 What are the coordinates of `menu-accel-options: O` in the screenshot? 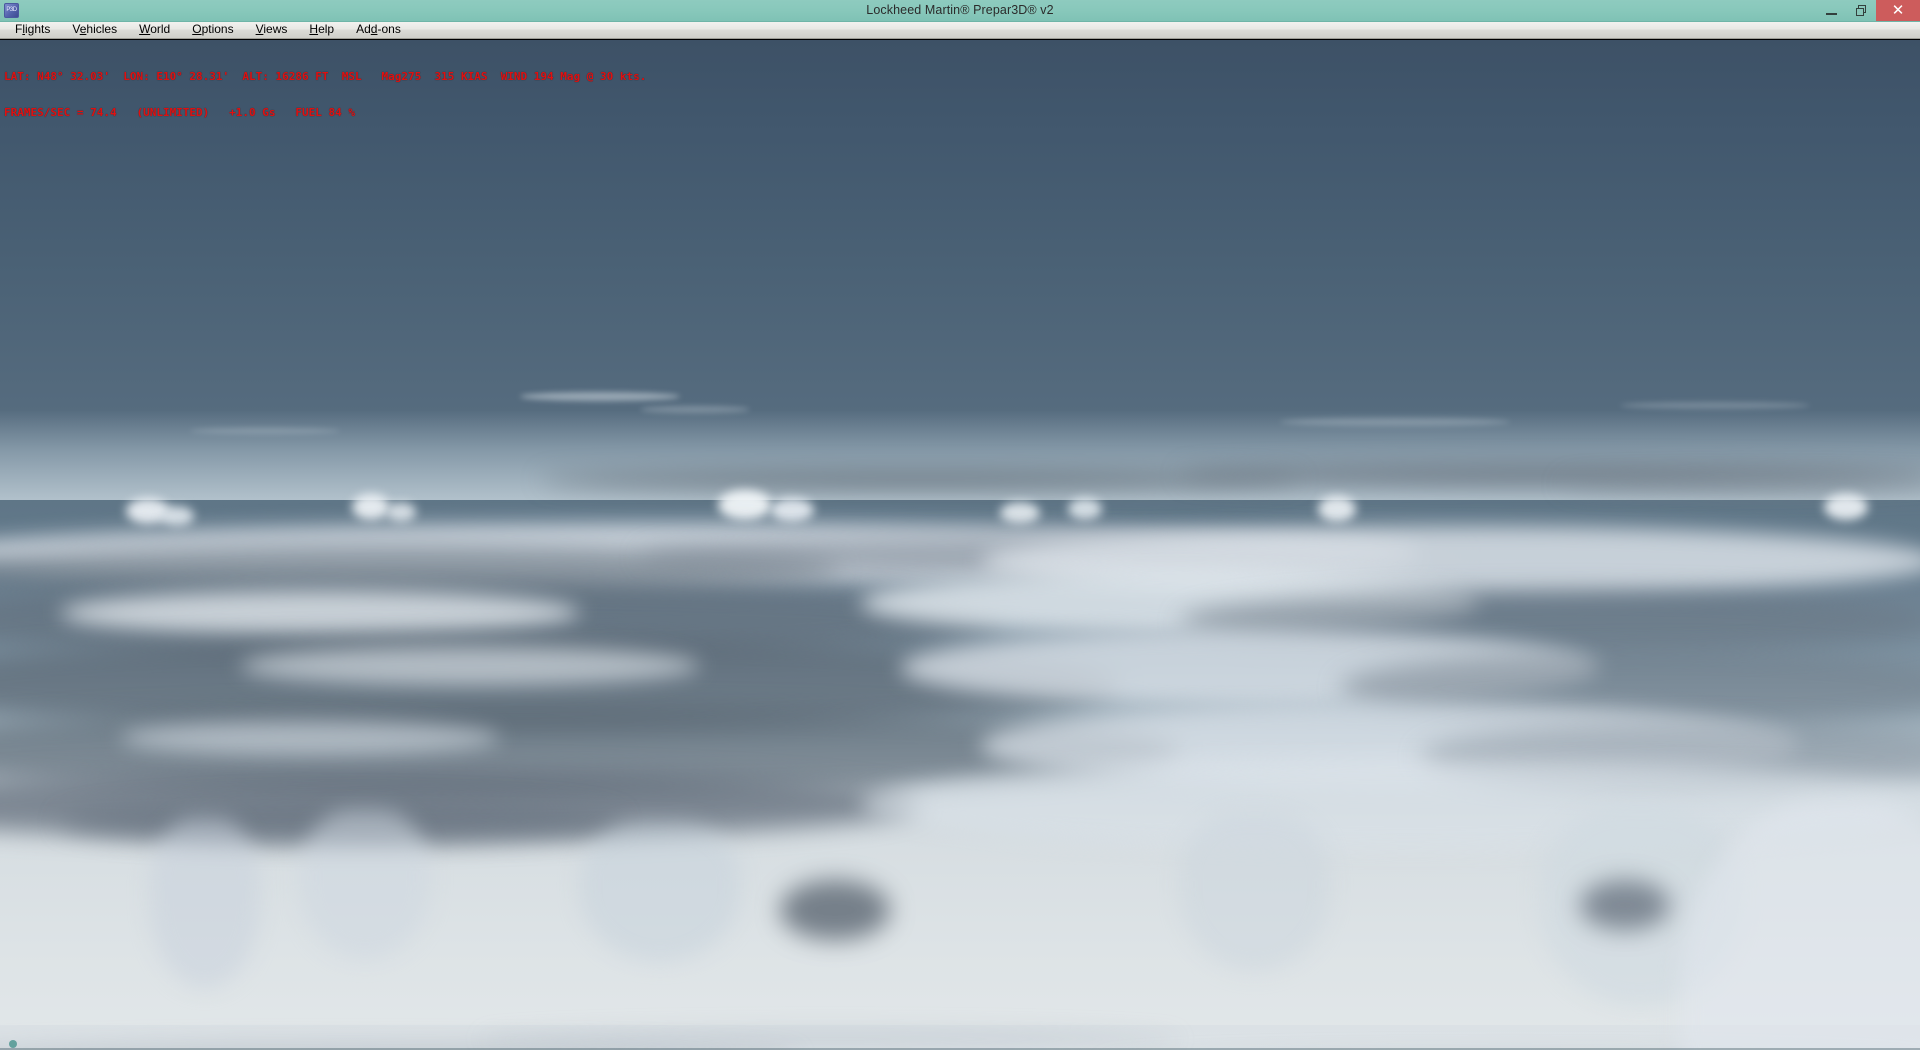 It's located at (197, 29).